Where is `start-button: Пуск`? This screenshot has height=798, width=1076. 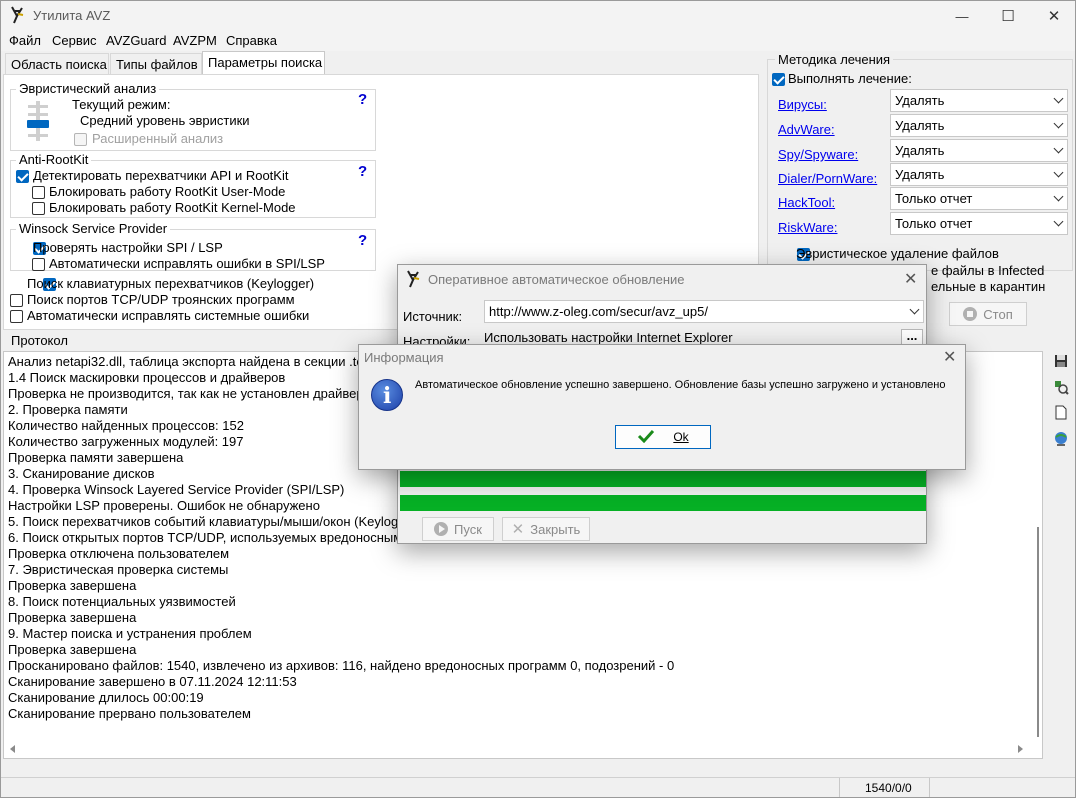
start-button: Пуск is located at coordinates (458, 529).